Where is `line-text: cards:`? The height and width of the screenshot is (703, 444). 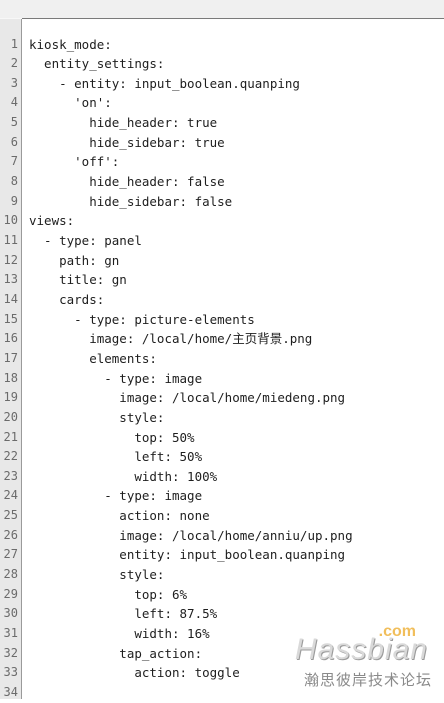 line-text: cards: is located at coordinates (66, 300).